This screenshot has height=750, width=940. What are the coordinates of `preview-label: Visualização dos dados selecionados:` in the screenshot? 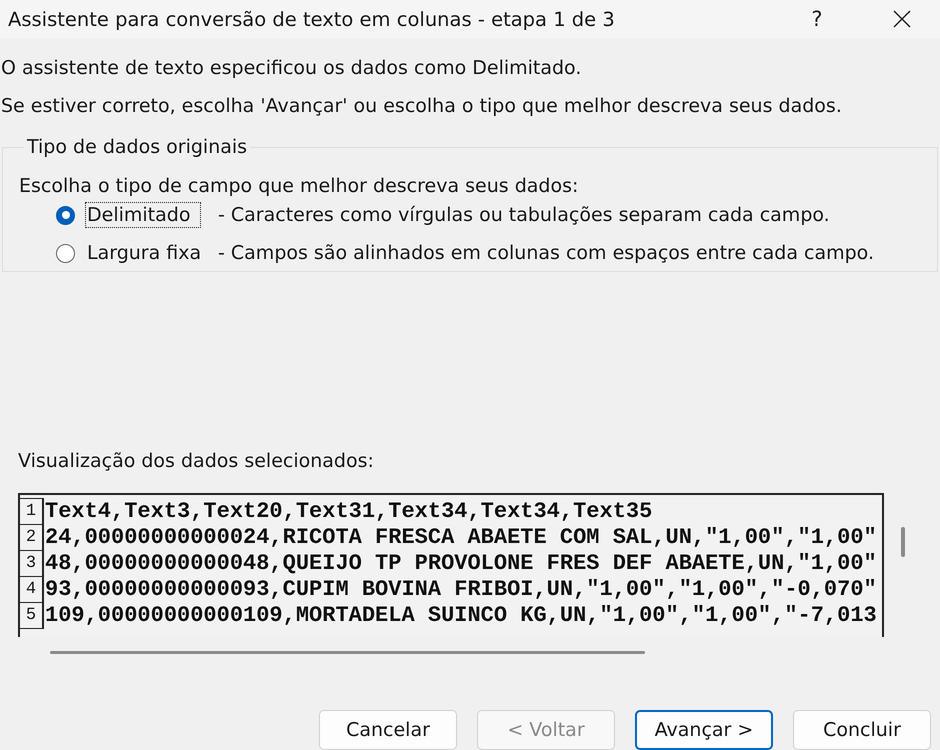 It's located at (196, 461).